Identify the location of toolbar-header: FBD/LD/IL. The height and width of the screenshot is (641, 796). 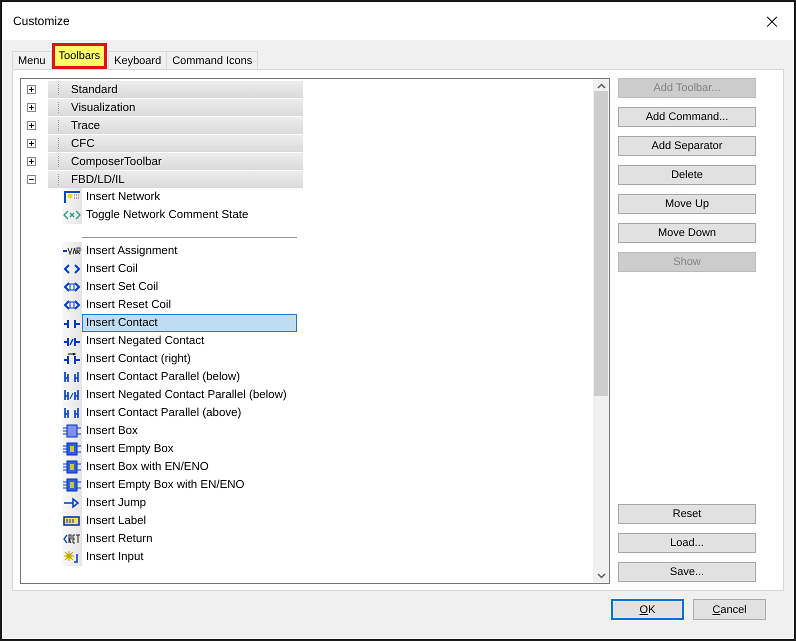
(175, 179).